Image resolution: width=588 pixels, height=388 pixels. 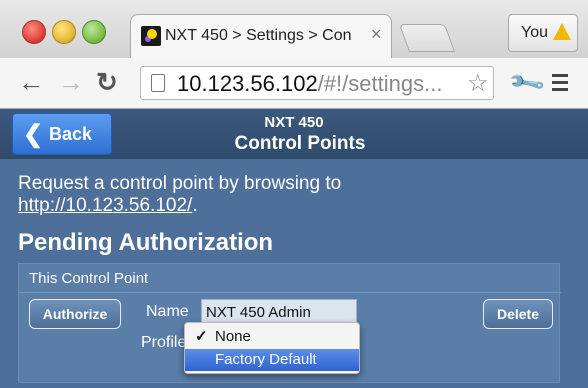 What do you see at coordinates (89, 278) in the screenshot?
I see `panel-title: This Control Point` at bounding box center [89, 278].